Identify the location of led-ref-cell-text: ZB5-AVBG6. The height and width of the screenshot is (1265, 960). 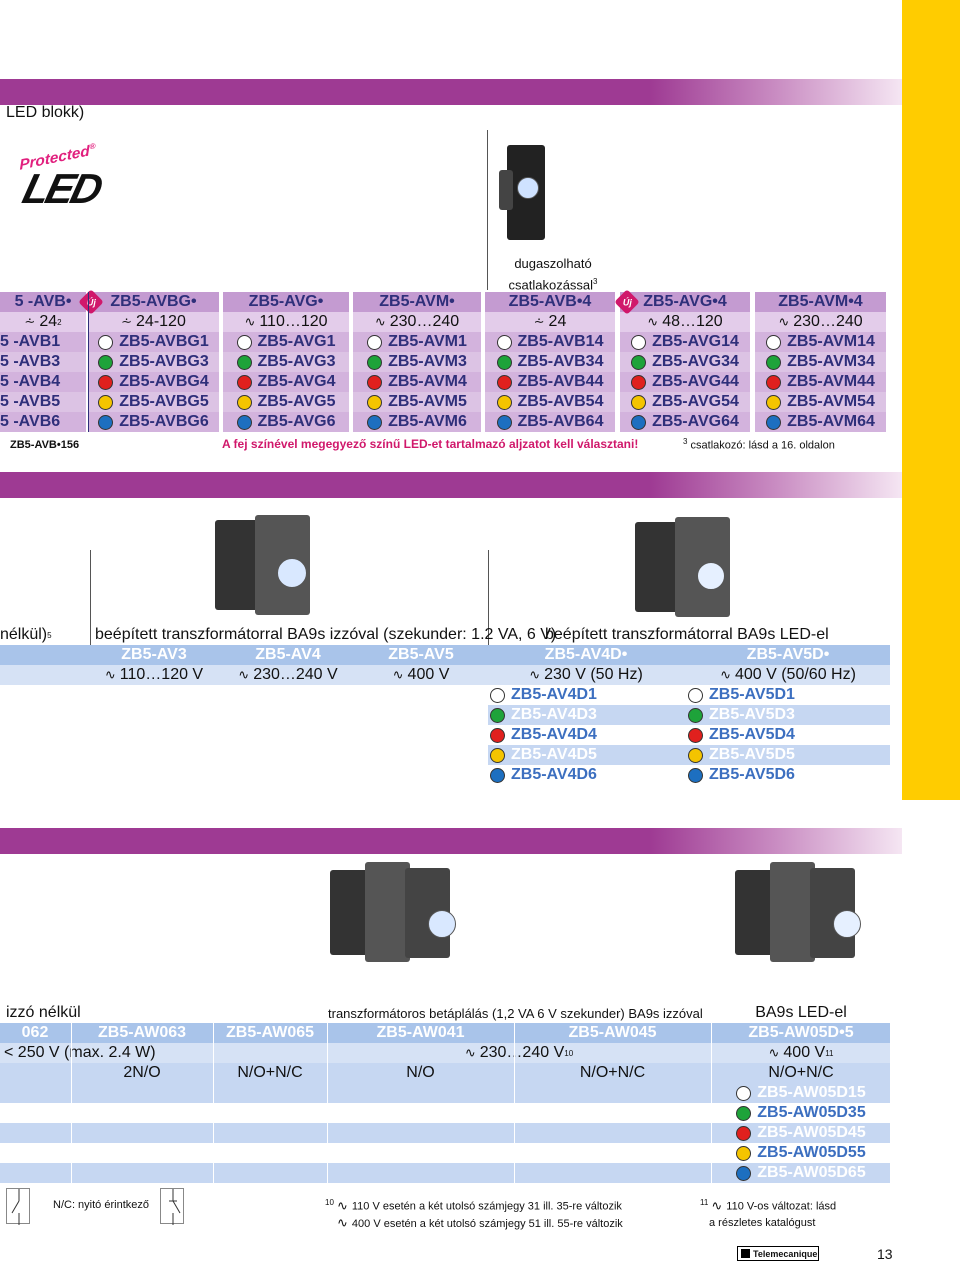
(164, 421).